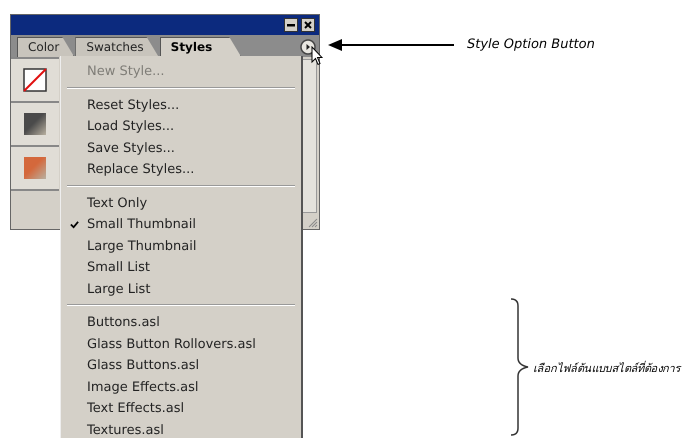 This screenshot has width=686, height=438. I want to click on tab: Color, so click(45, 47).